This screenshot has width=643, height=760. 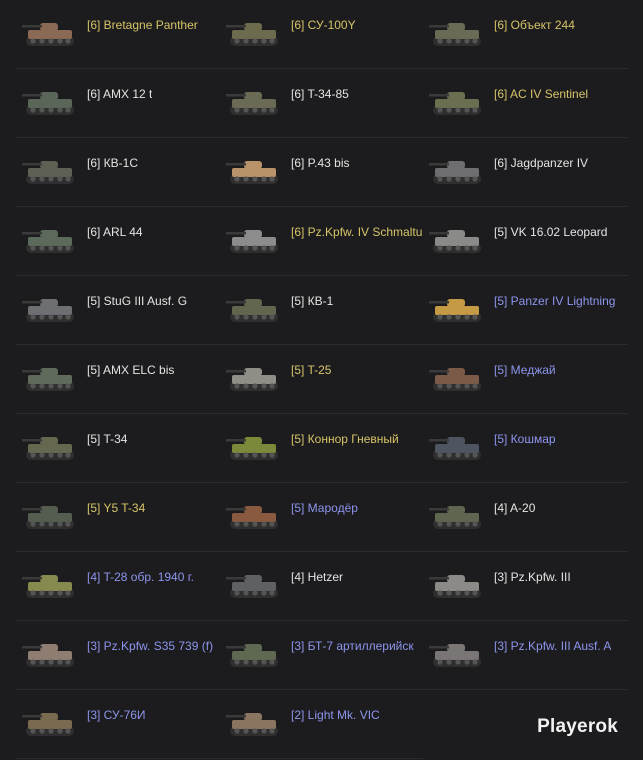 What do you see at coordinates (118, 310) in the screenshot?
I see `tank-item: [5] StuG III Ausf. G` at bounding box center [118, 310].